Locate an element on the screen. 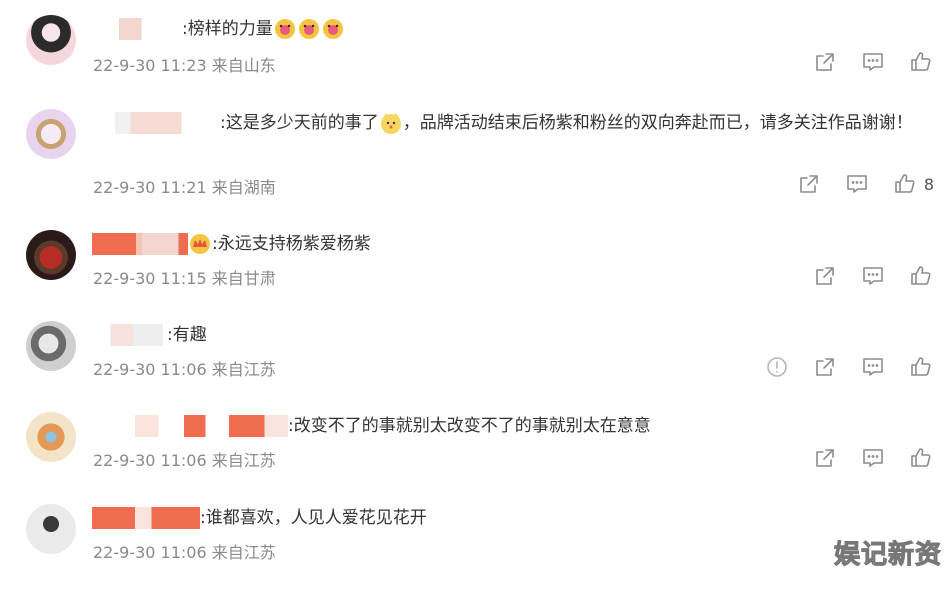 Image resolution: width=952 pixels, height=596 pixels. comment-location: 来自山东 is located at coordinates (243, 65).